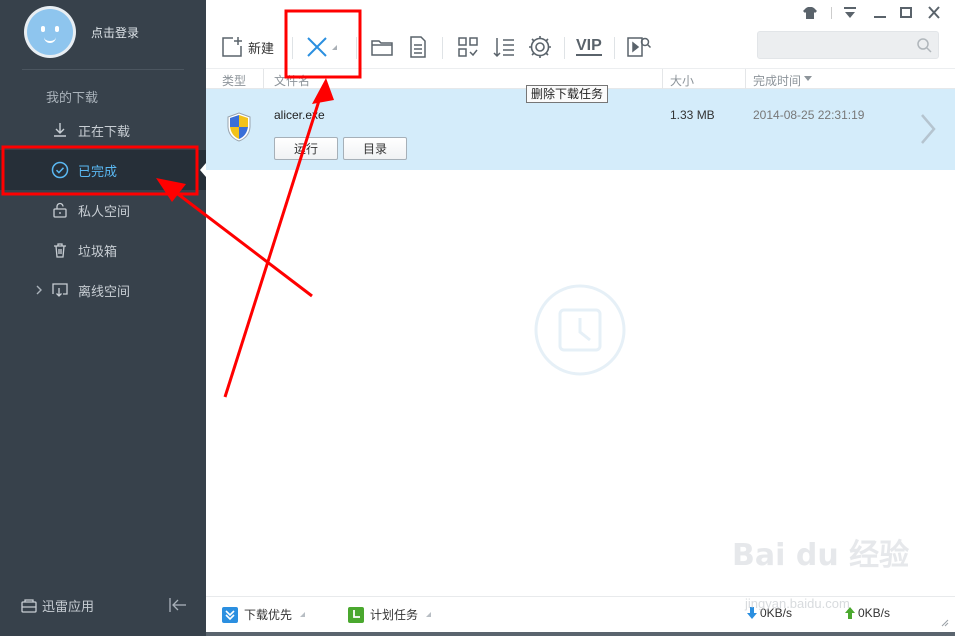  I want to click on upload-speed-value: 0KB/s, so click(874, 613).